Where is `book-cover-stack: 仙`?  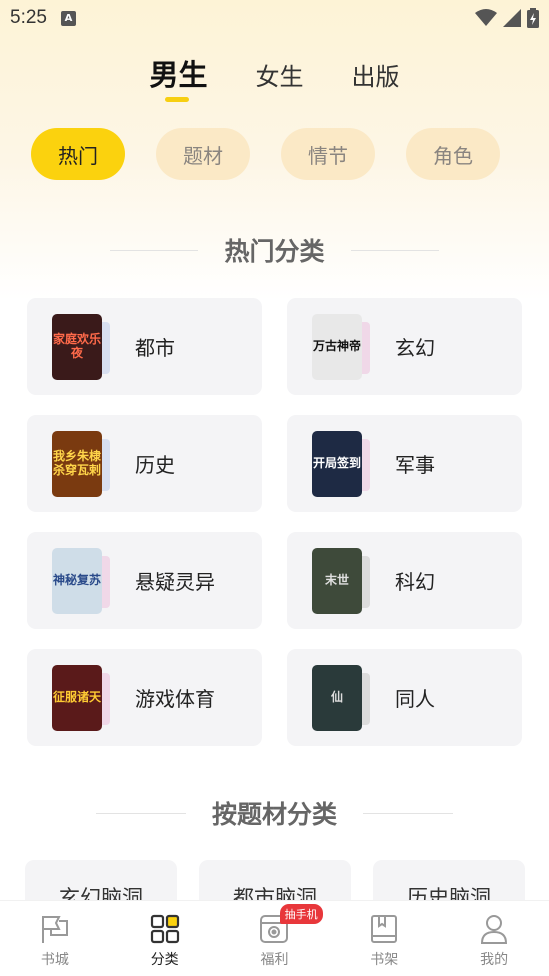
book-cover-stack: 仙 is located at coordinates (341, 697).